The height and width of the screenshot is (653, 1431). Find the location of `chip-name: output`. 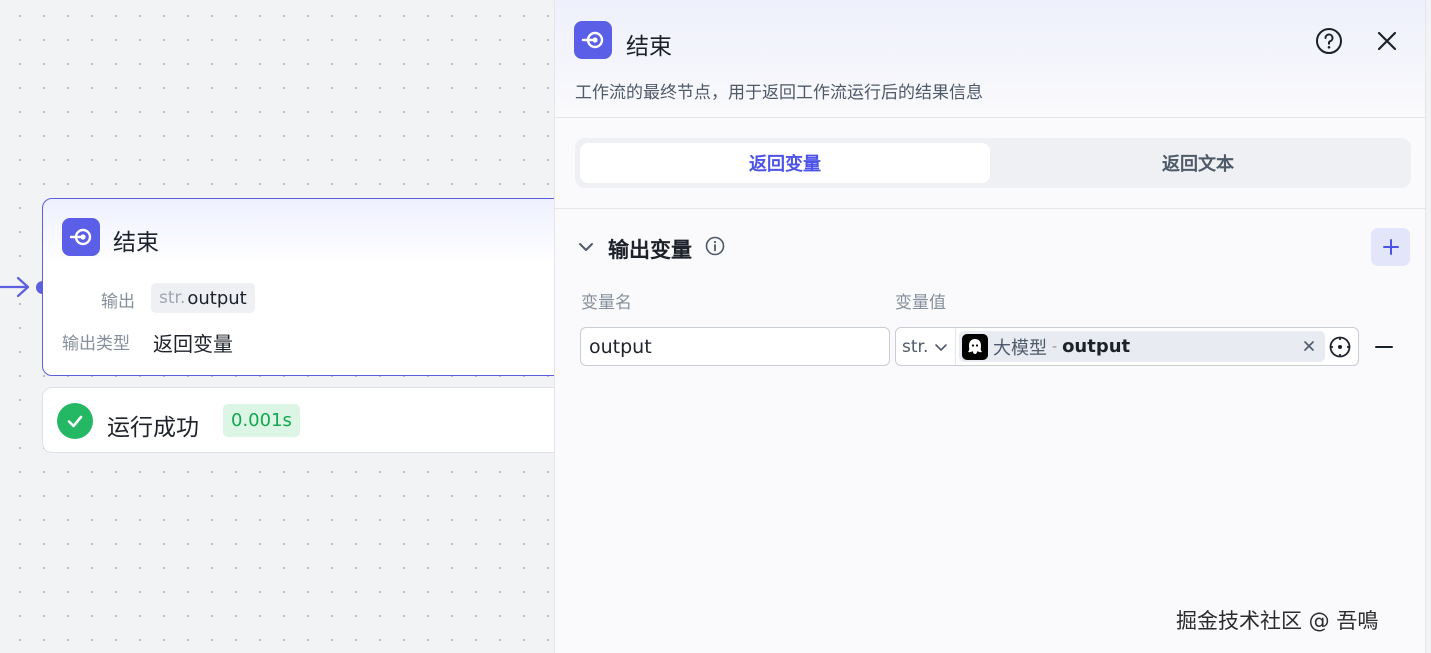

chip-name: output is located at coordinates (217, 298).